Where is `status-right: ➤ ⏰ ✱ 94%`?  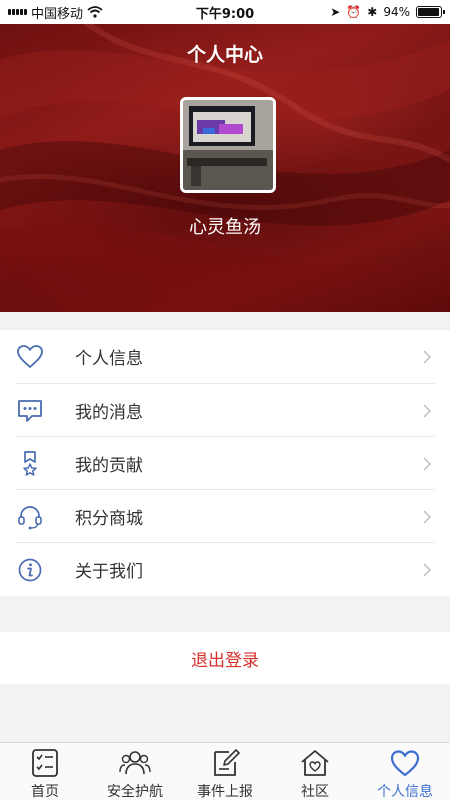 status-right: ➤ ⏰ ✱ 94% is located at coordinates (368, 12).